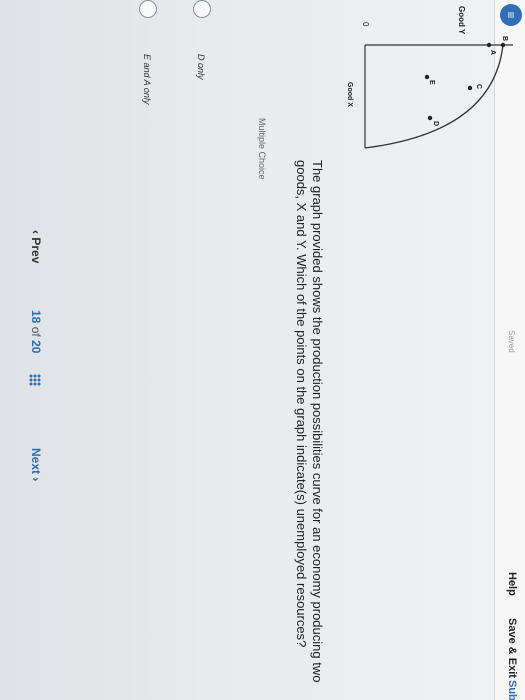  Describe the element at coordinates (492, 52) in the screenshot. I see `point-a-label: A` at that location.